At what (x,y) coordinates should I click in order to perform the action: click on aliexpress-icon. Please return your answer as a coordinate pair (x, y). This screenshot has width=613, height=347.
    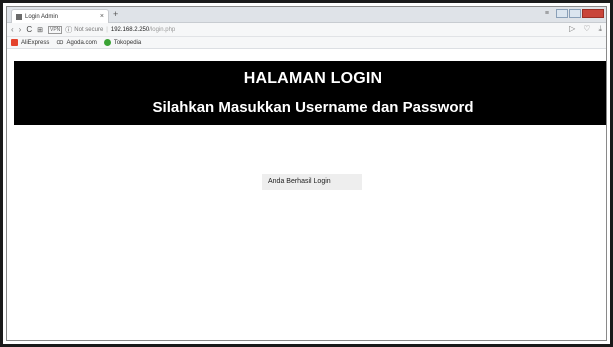
    Looking at the image, I should click on (14, 42).